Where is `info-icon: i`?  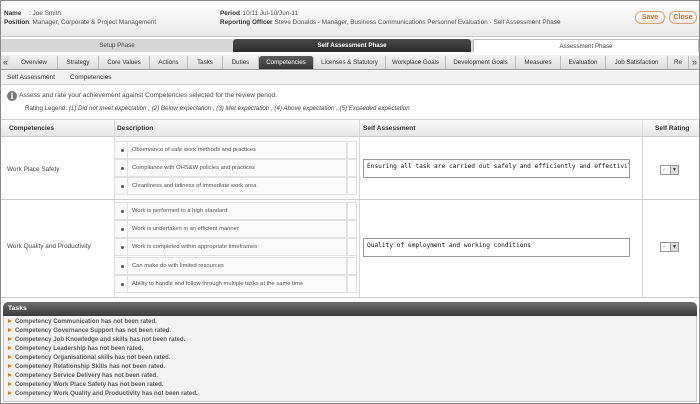
info-icon: i is located at coordinates (12, 96).